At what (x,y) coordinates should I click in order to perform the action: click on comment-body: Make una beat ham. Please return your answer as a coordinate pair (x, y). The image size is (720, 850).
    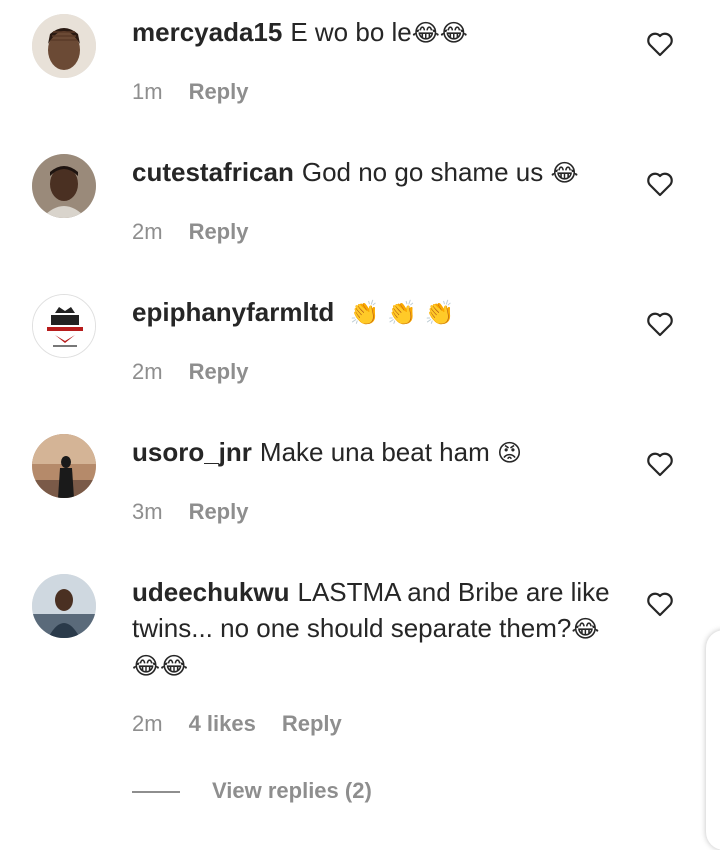
    Looking at the image, I should click on (374, 452).